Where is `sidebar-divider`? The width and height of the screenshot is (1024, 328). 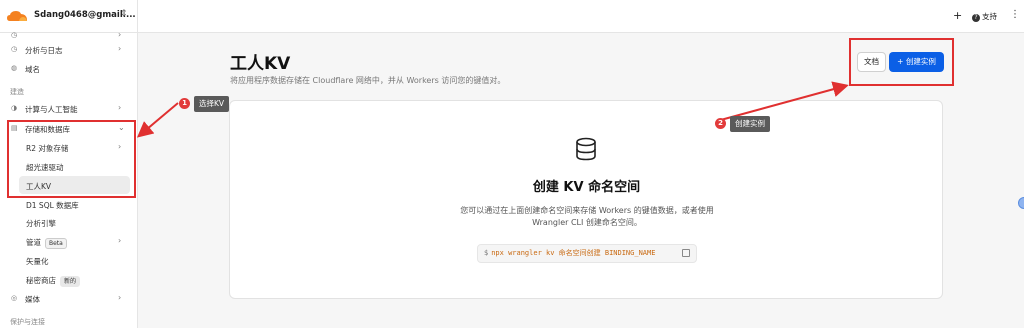
sidebar-divider is located at coordinates (137, 164).